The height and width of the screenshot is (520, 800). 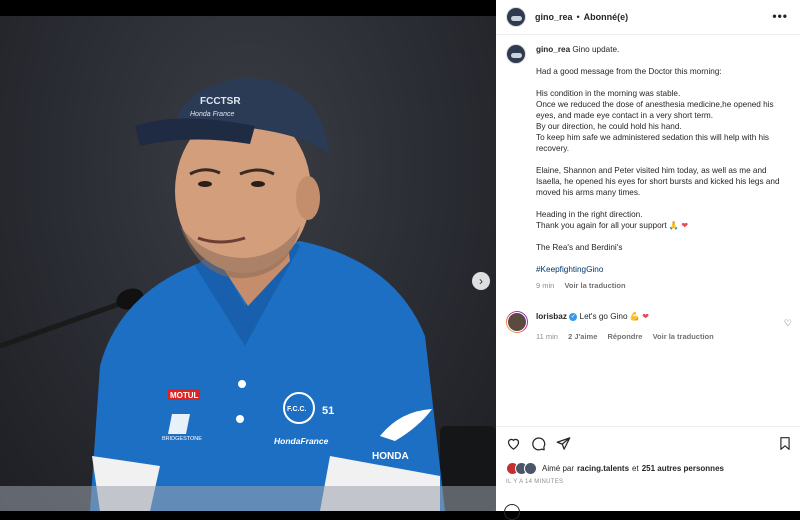 I want to click on commenter-username: lorisbaz, so click(x=551, y=316).